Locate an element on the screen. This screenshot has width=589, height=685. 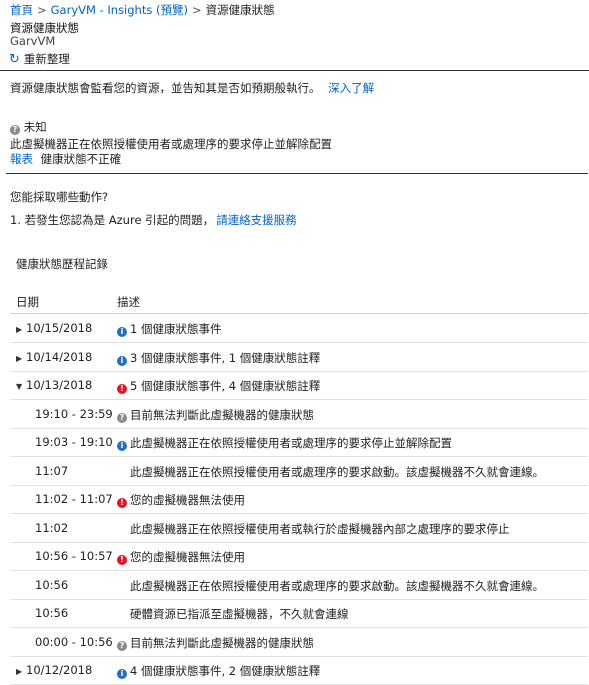
row-date-cell: 11:02 - 11:07 is located at coordinates (74, 499).